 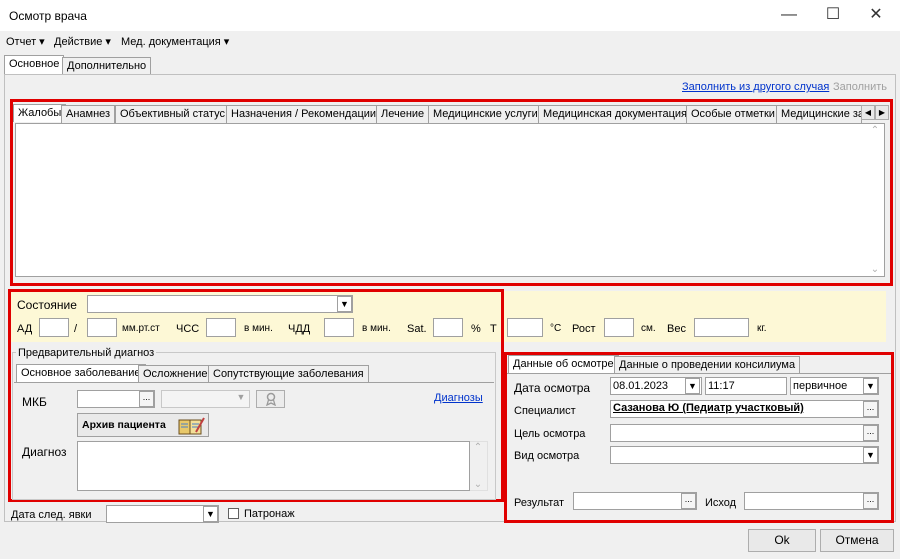 I want to click on tab-medical-documentation: Медицинская документация, so click(x=615, y=114).